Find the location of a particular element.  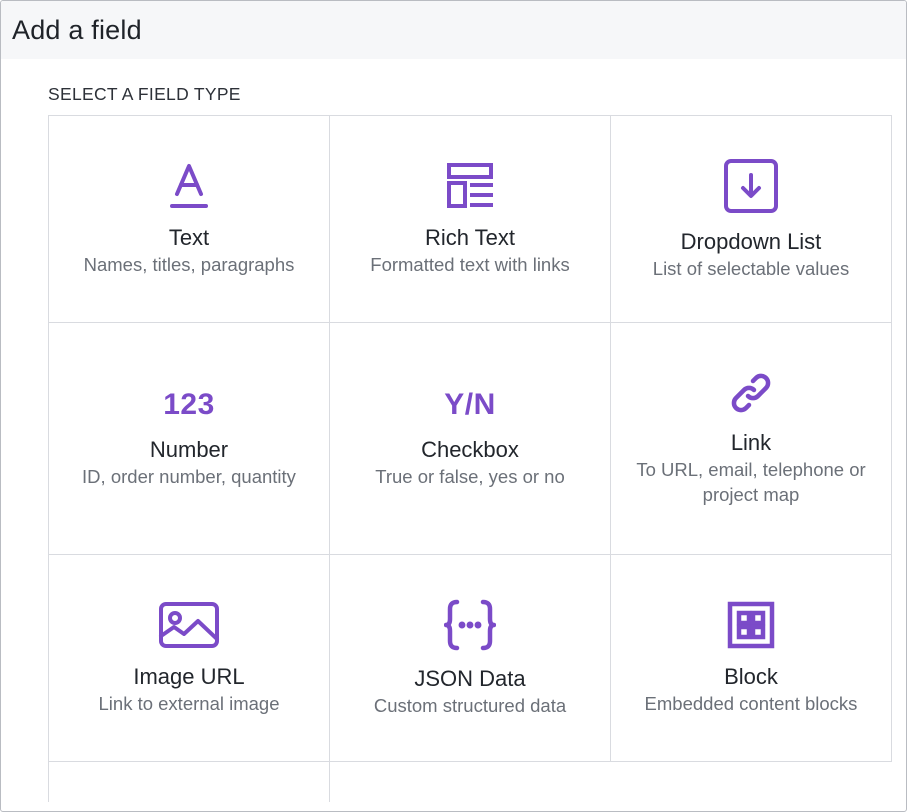

field-type-text: Text Names, titles, paragraphs is located at coordinates (189, 219).